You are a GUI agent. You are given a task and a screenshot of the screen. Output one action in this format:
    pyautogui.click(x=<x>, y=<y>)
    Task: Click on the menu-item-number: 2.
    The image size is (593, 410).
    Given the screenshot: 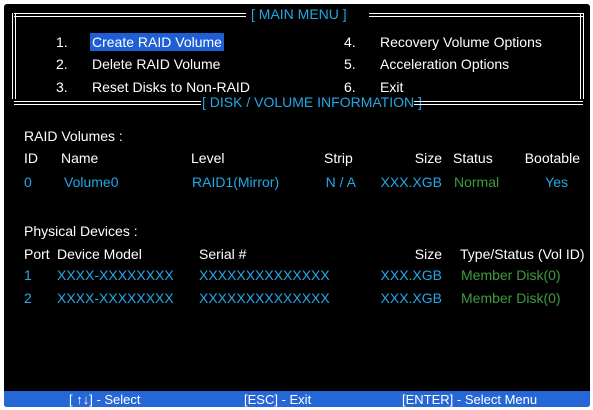 What is the action you would take?
    pyautogui.click(x=62, y=64)
    